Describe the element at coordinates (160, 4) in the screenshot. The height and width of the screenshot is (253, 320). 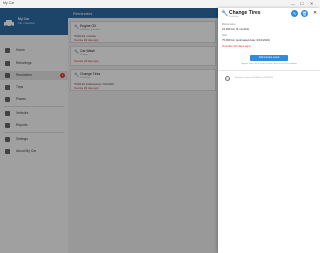
I see `window-titlebar: My Car — ☐ ✕` at that location.